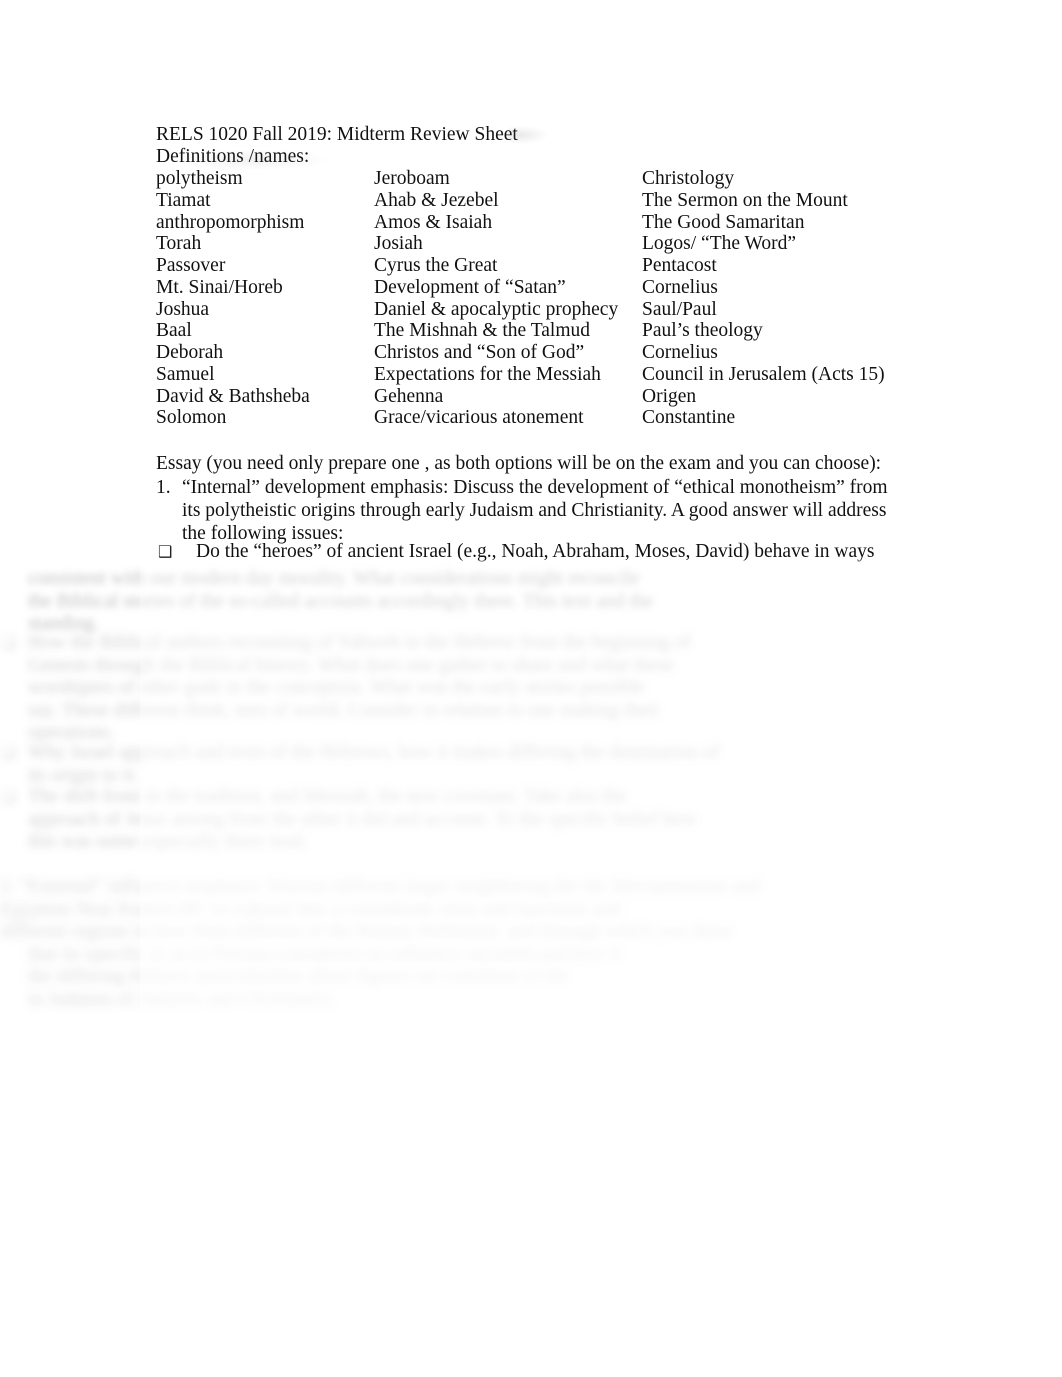 The image size is (1062, 1377). I want to click on definition-term: Deborah, so click(190, 352).